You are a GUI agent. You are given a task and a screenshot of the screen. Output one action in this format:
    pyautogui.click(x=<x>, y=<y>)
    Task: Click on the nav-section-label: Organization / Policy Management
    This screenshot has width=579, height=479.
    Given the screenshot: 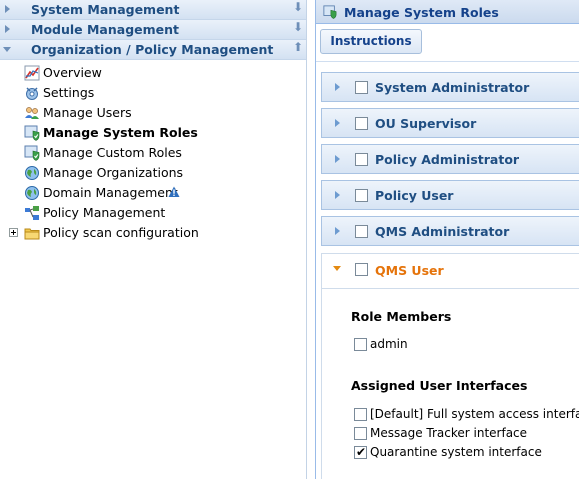 What is the action you would take?
    pyautogui.click(x=152, y=49)
    